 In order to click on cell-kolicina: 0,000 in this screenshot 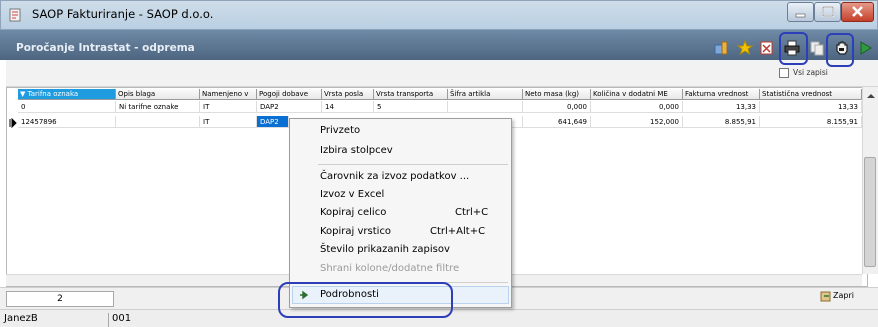, I will do `click(637, 107)`.